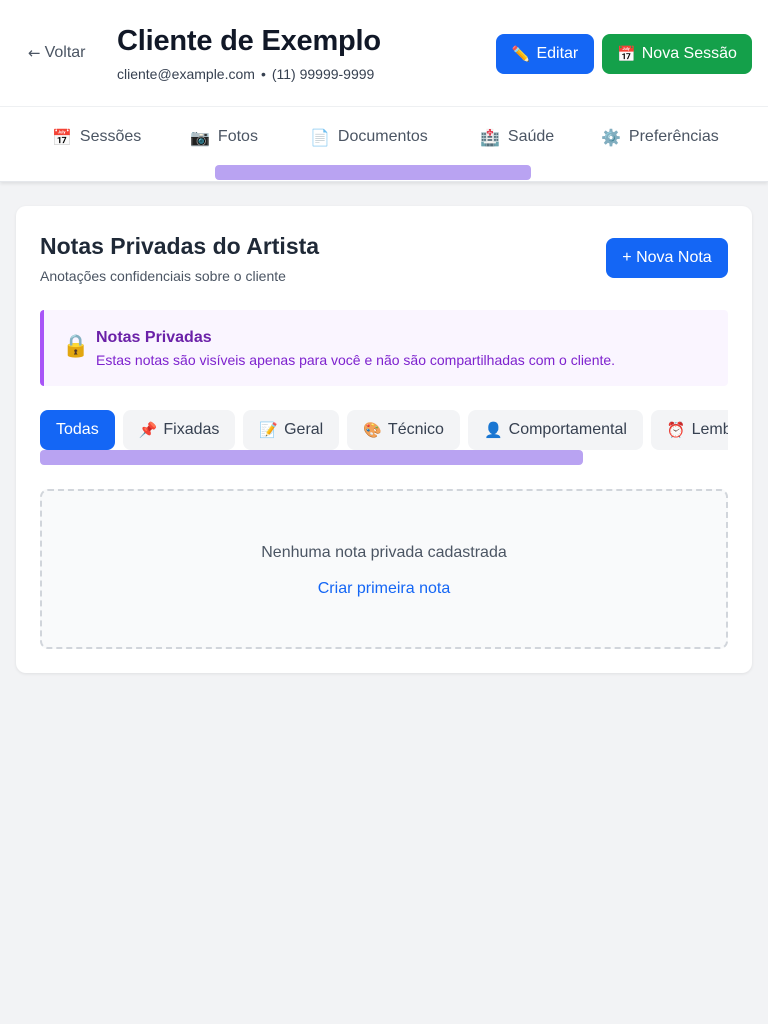 This screenshot has width=768, height=1024. I want to click on memo-icon: 📝, so click(269, 430).